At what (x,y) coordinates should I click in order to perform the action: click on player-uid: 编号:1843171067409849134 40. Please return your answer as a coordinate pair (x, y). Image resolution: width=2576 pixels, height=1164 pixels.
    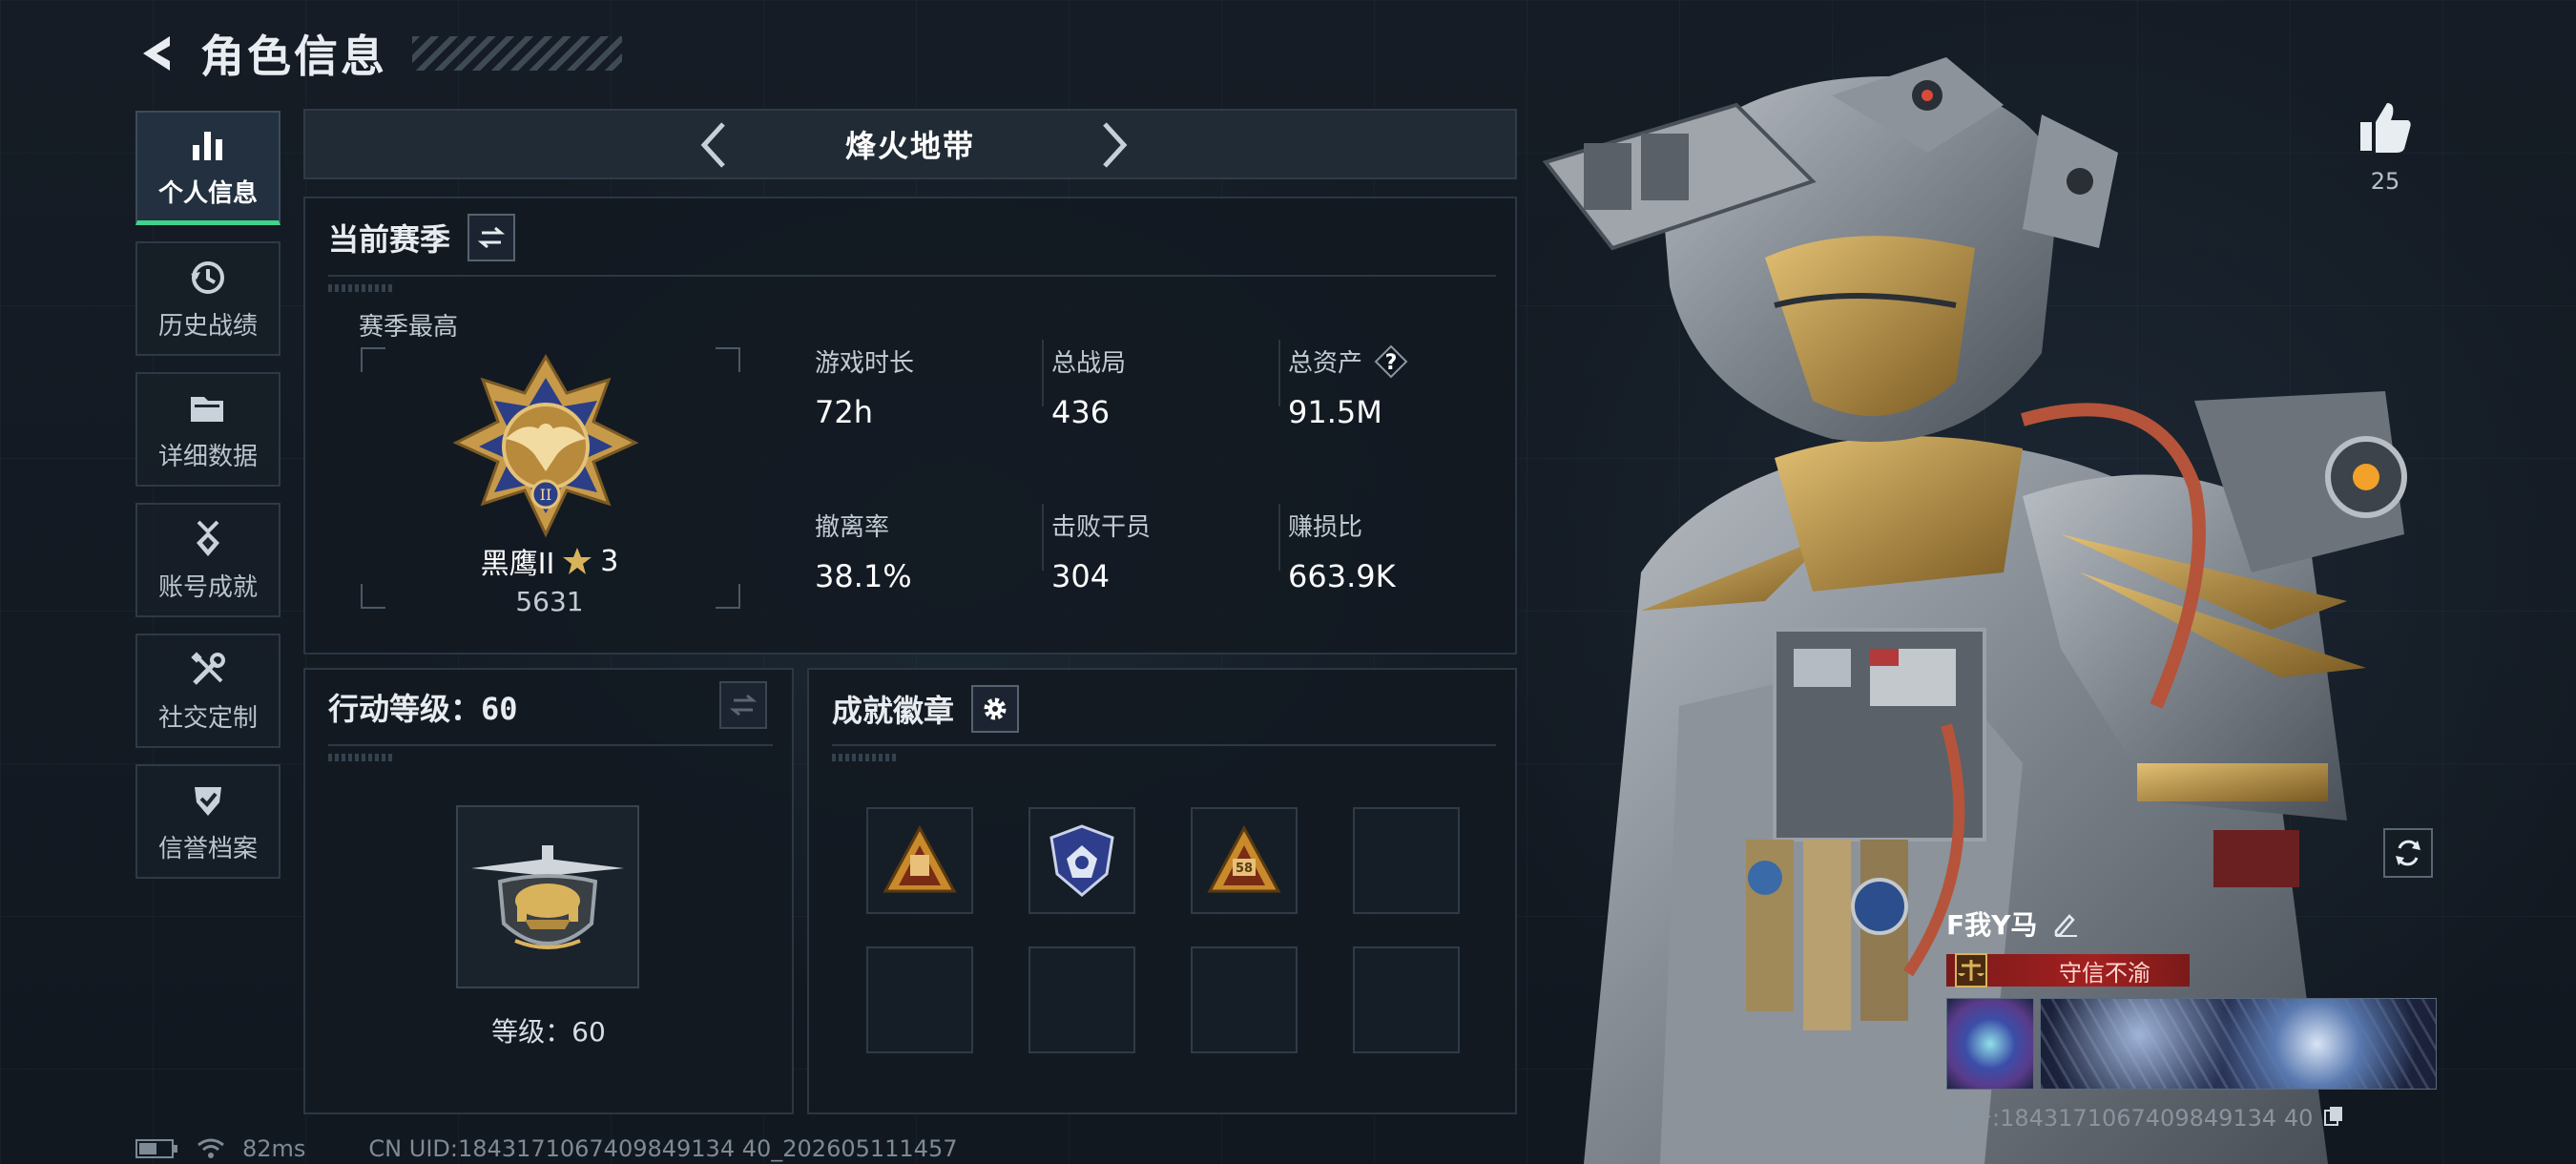
    Looking at the image, I should click on (2130, 1119).